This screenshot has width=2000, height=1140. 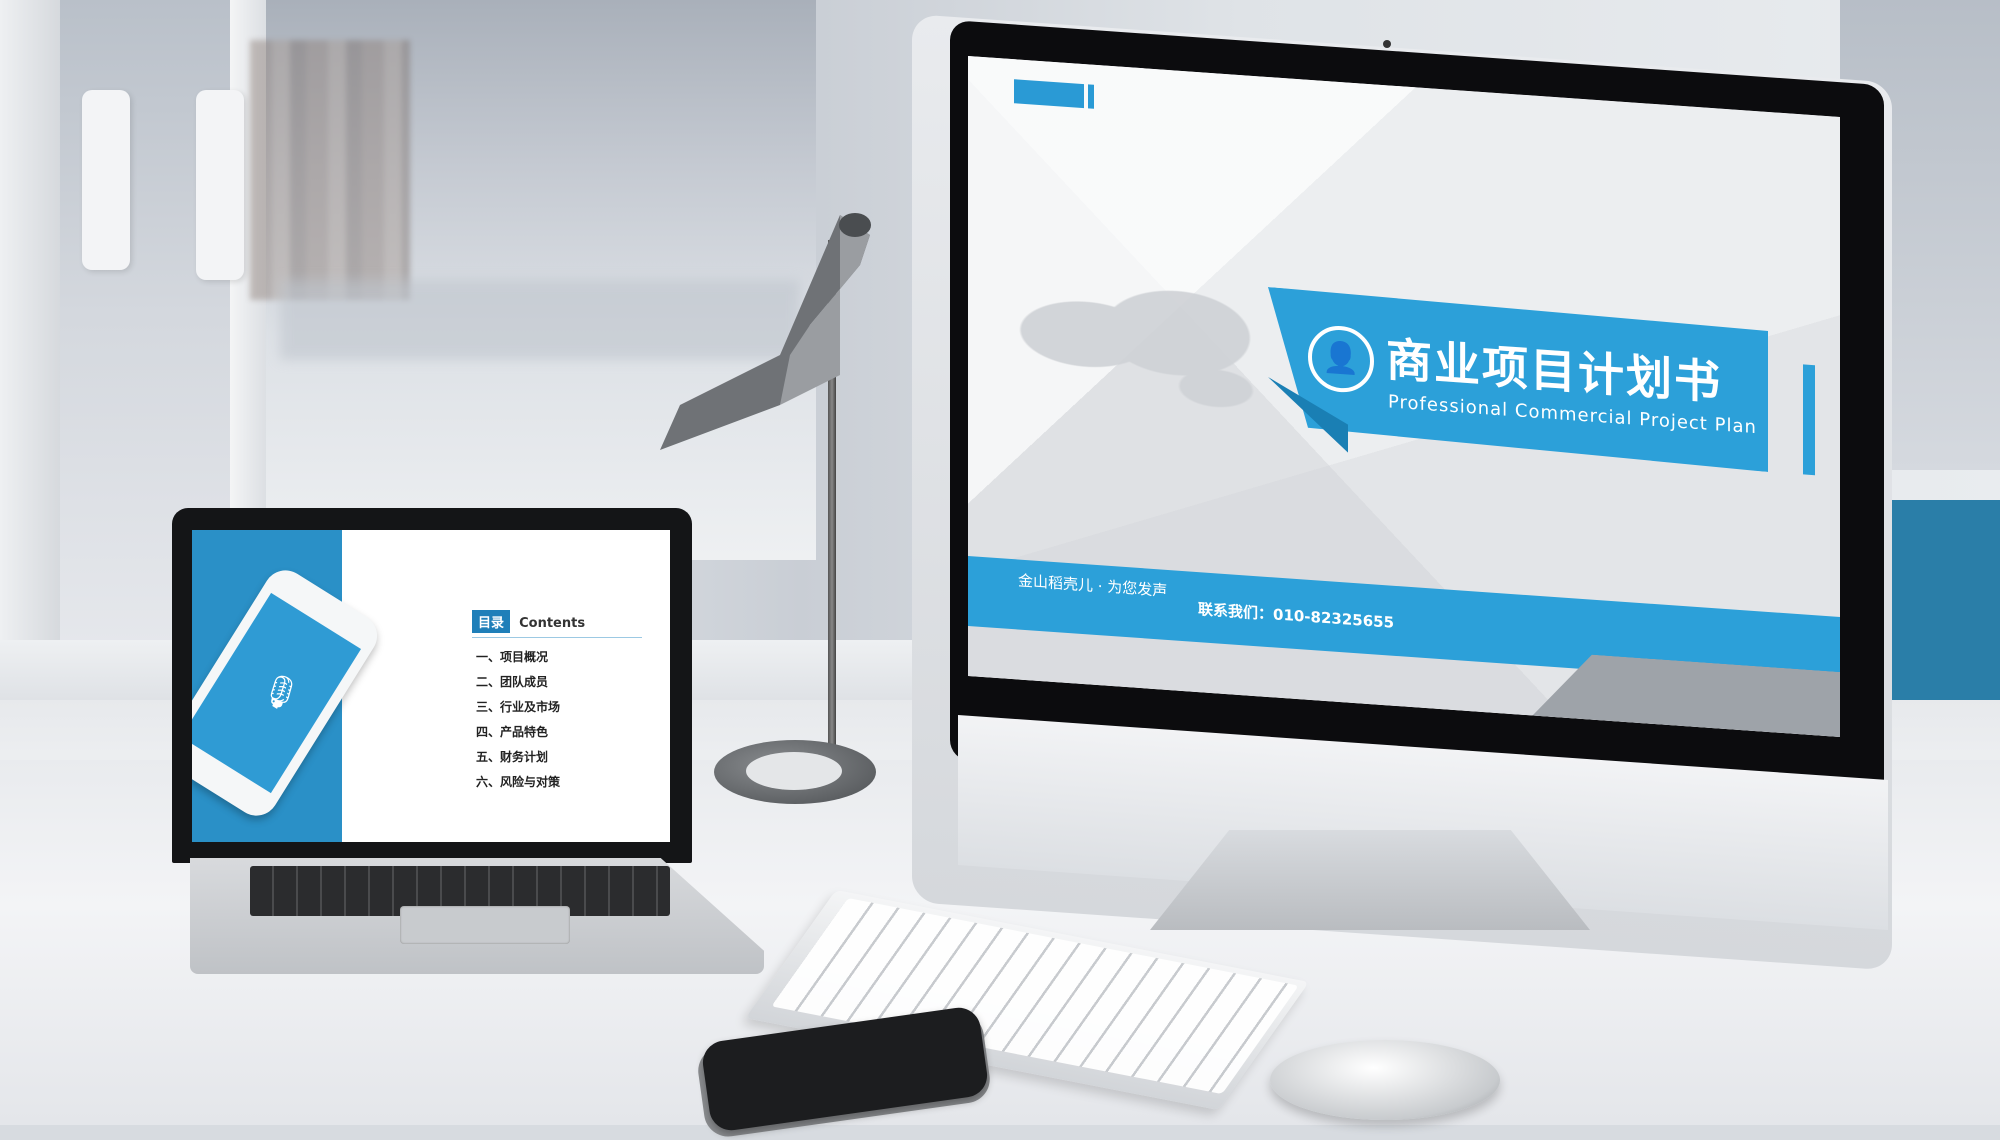 What do you see at coordinates (552, 623) in the screenshot?
I see `contents-title: Contents` at bounding box center [552, 623].